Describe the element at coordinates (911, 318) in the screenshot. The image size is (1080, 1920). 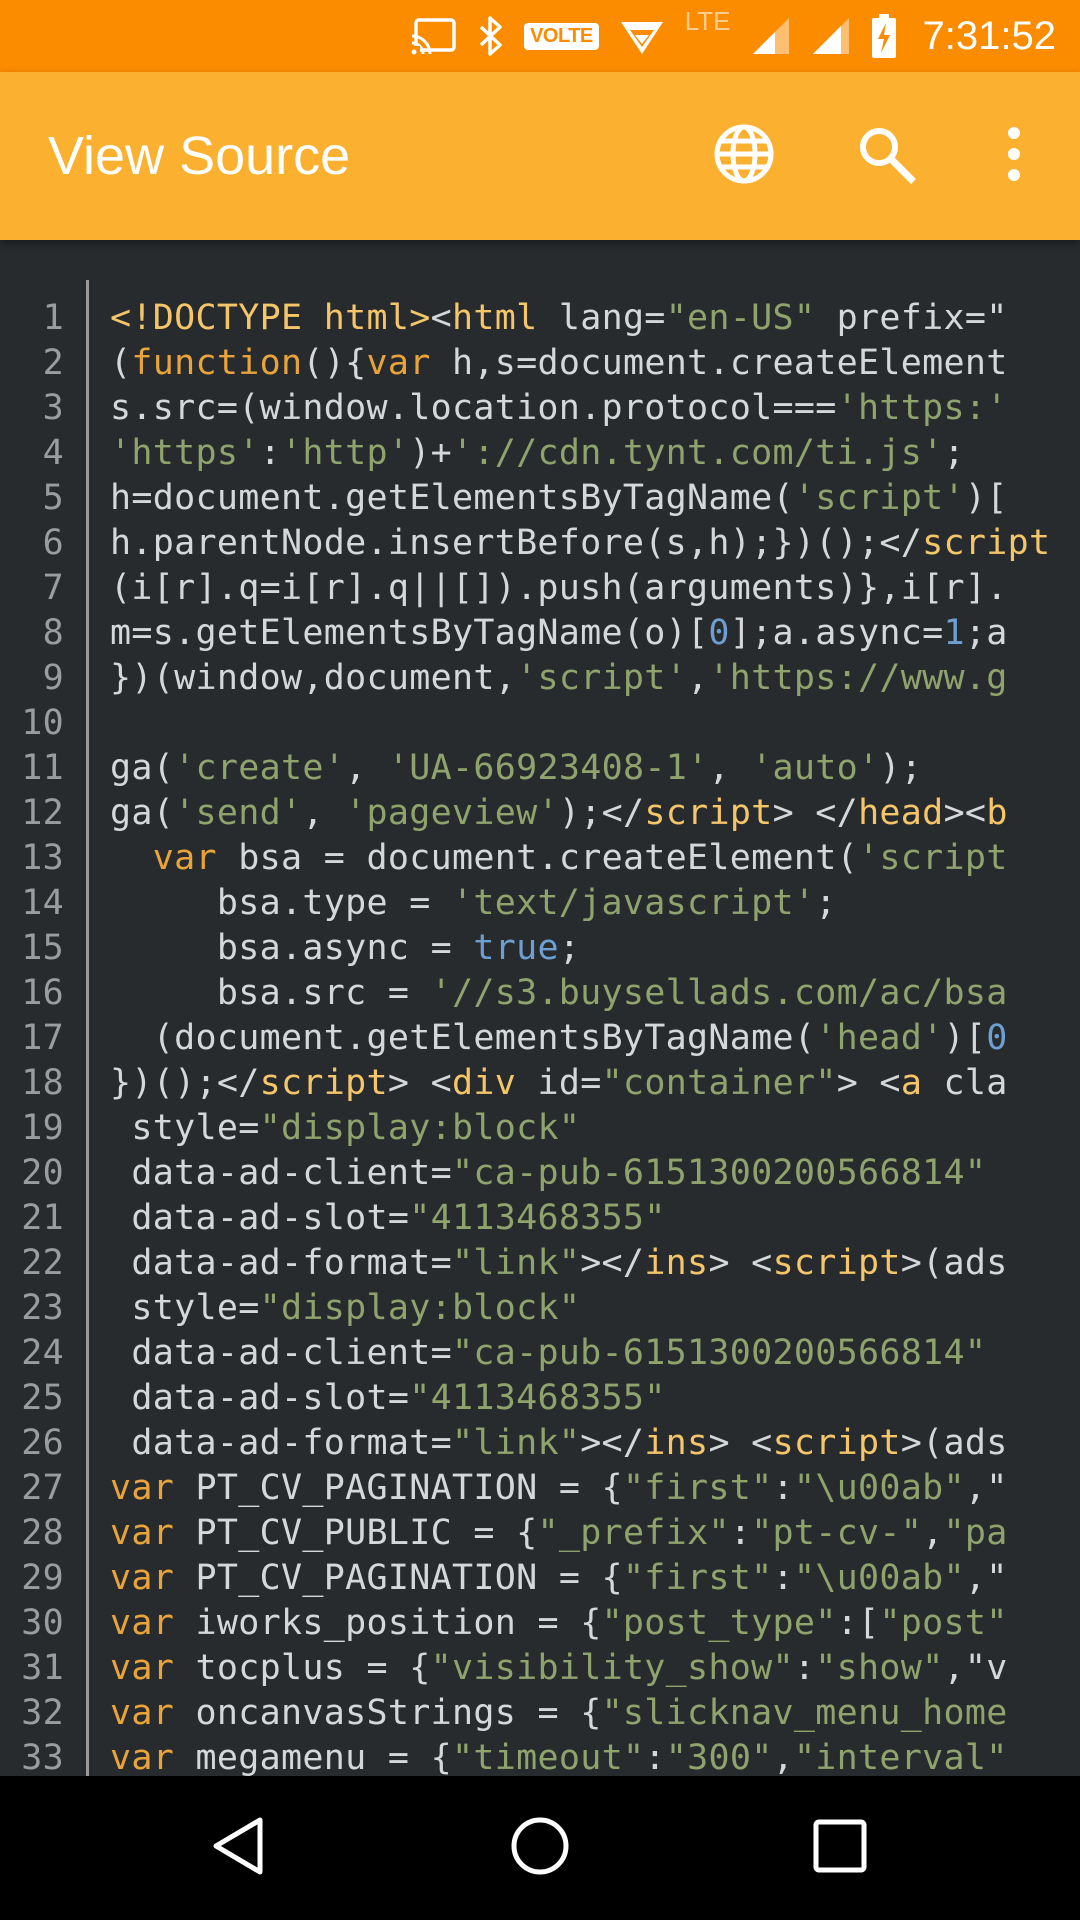
I see `code-token-plain: prefix="` at that location.